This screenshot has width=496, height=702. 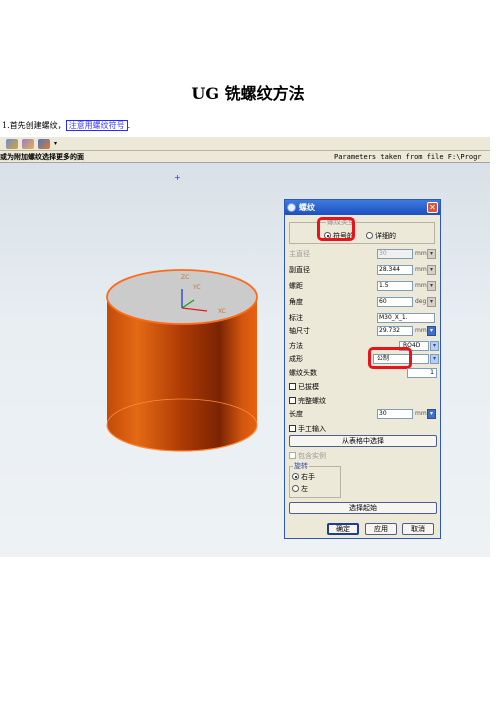 I want to click on radio-detailed-label: 详细的, so click(x=385, y=236).